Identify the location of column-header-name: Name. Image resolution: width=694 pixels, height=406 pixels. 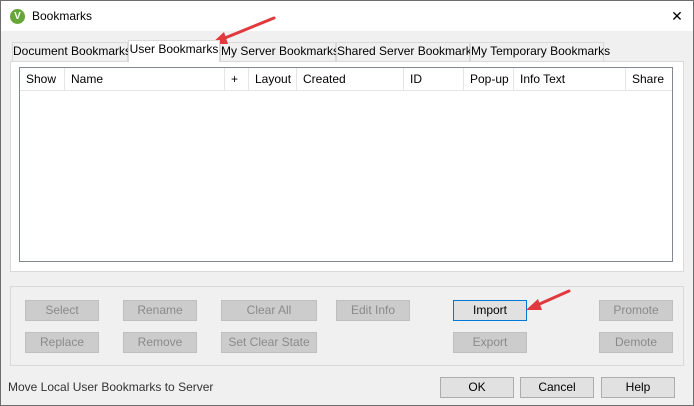
(145, 79).